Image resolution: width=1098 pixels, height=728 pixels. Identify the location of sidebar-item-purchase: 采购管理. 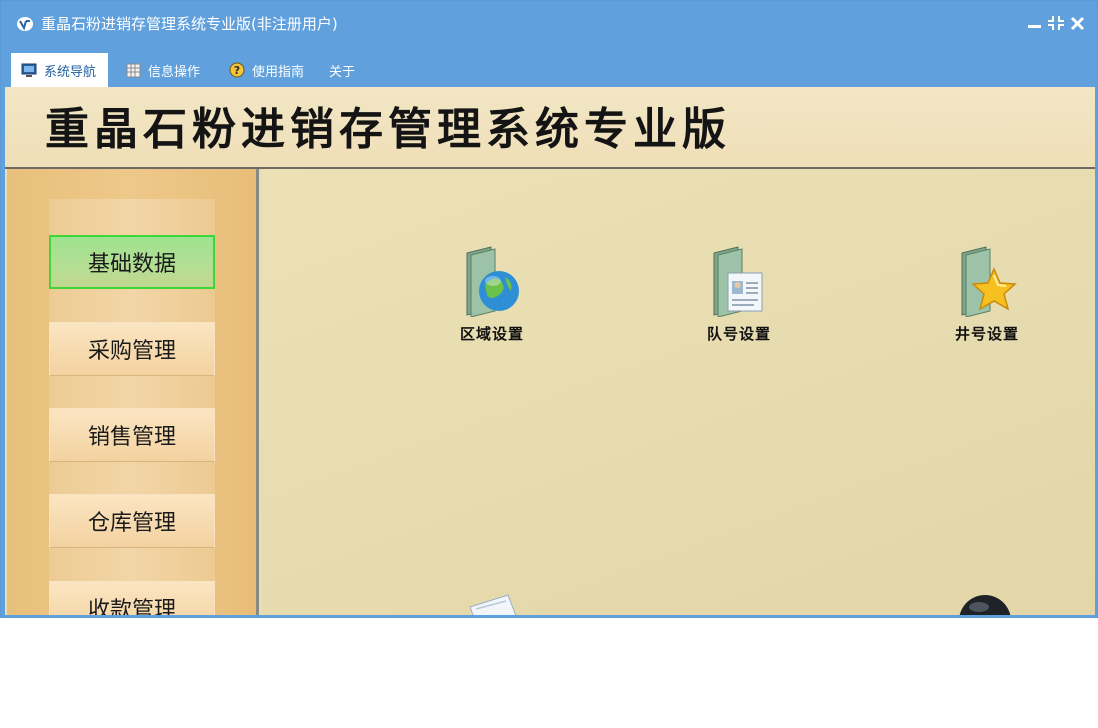
(132, 349).